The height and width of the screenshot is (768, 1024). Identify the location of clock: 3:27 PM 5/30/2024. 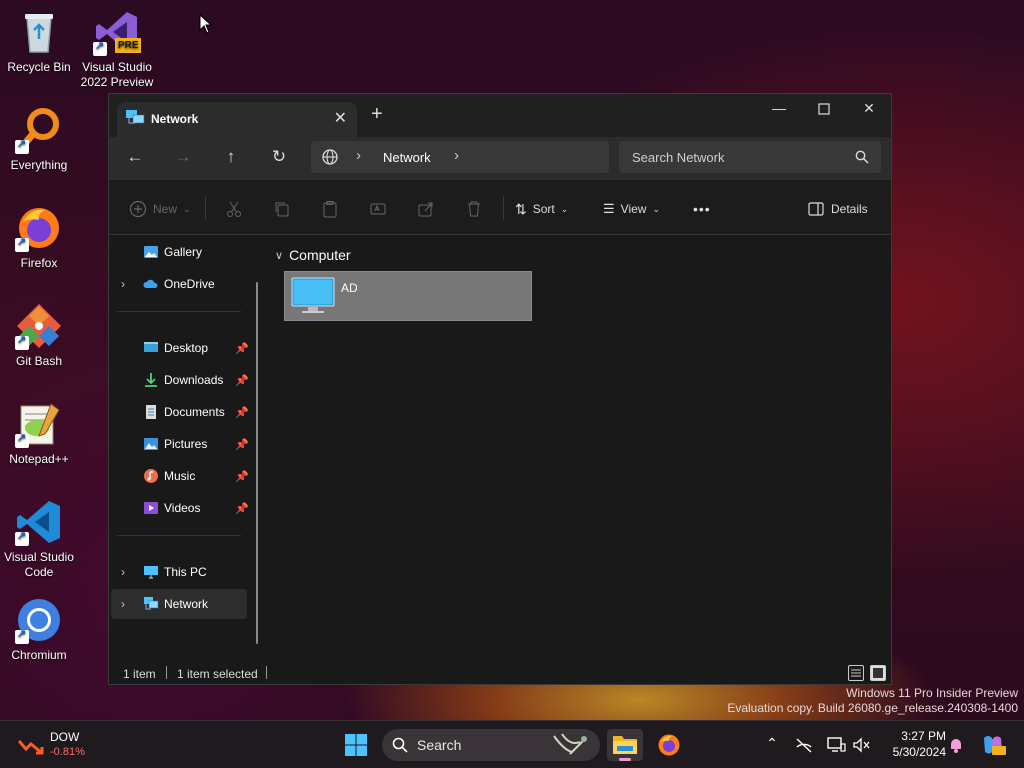
(913, 744).